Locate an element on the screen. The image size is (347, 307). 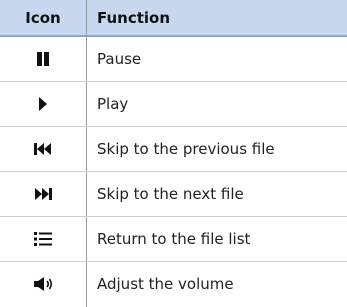
table-row-skip-next: Skip to the next file is located at coordinates (173, 194).